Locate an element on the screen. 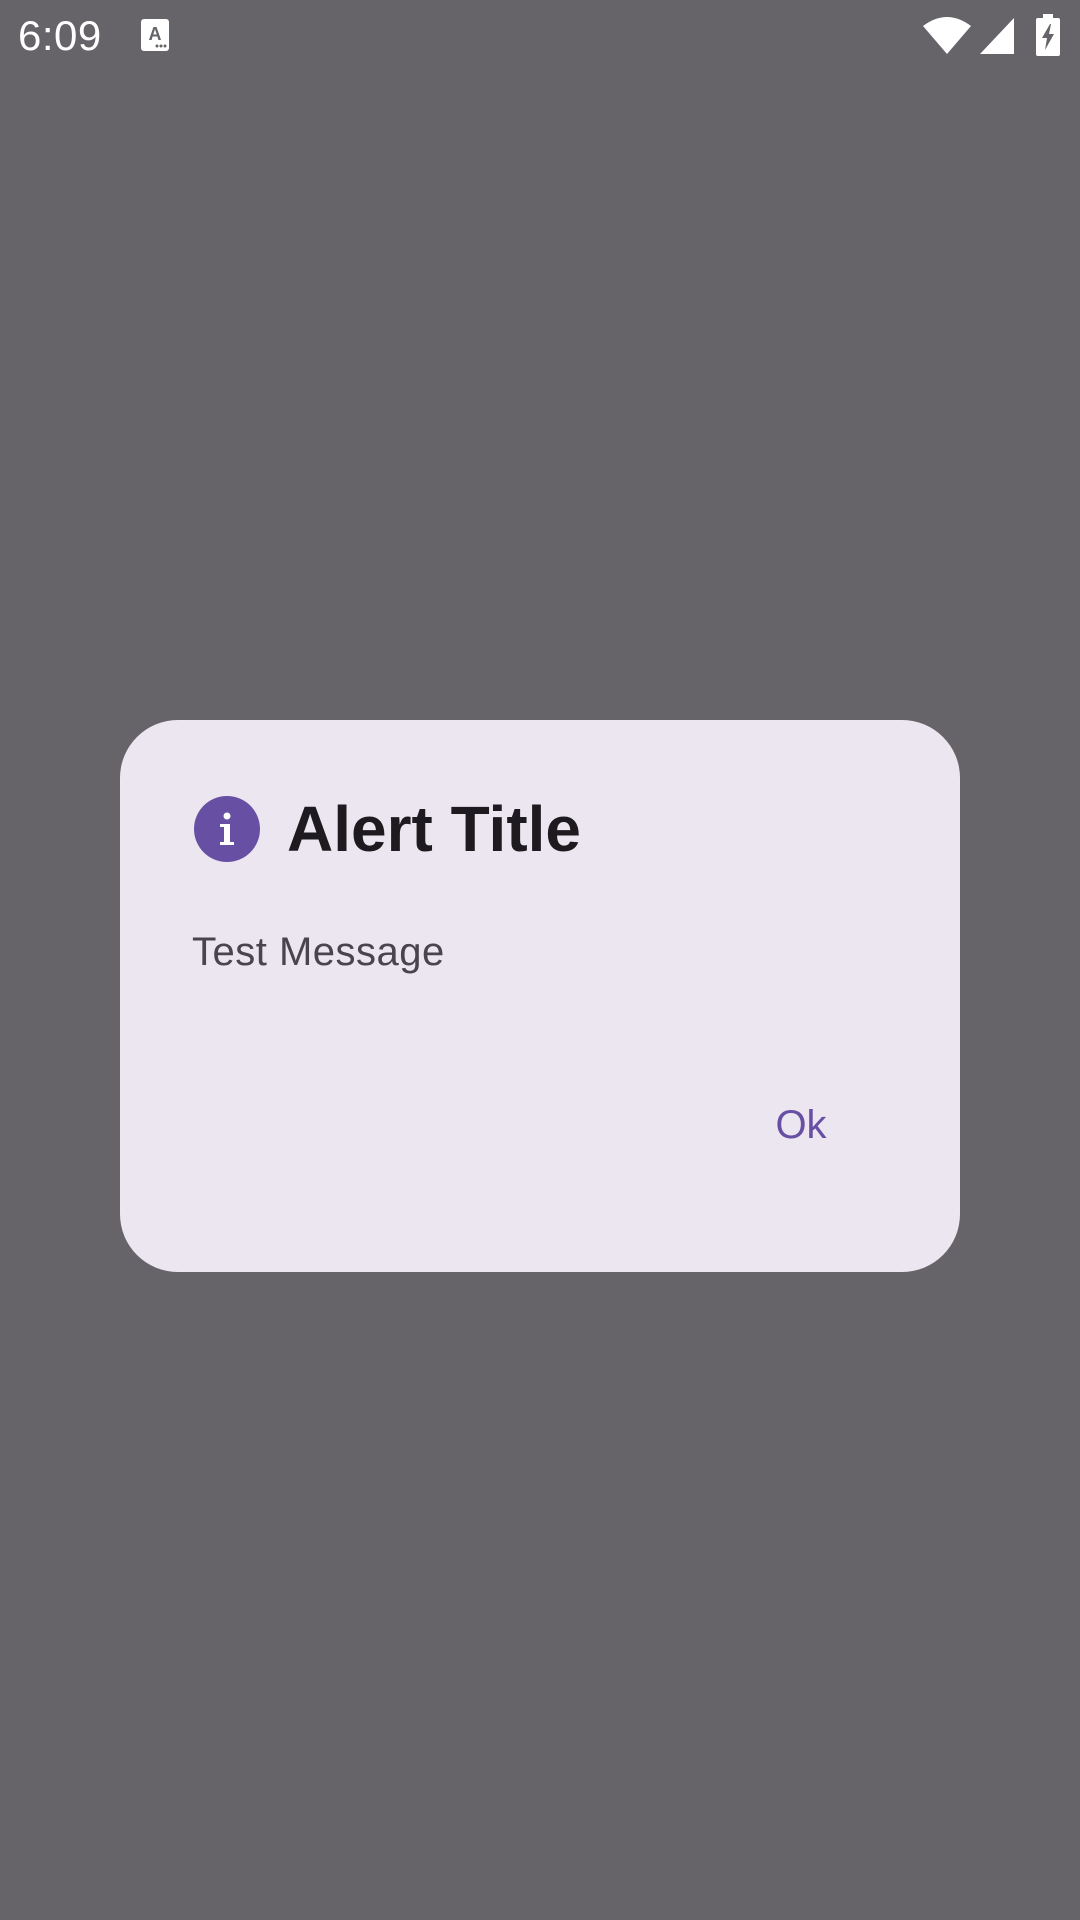 This screenshot has width=1080, height=1920. cell-signal-icon is located at coordinates (997, 36).